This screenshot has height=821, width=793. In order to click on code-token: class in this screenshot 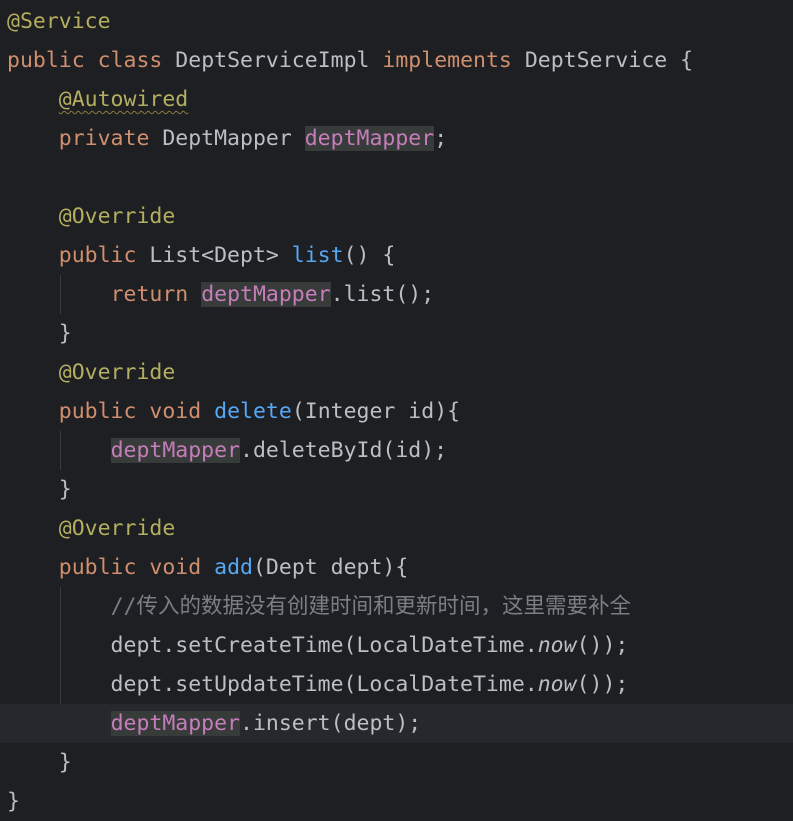, I will do `click(130, 60)`.